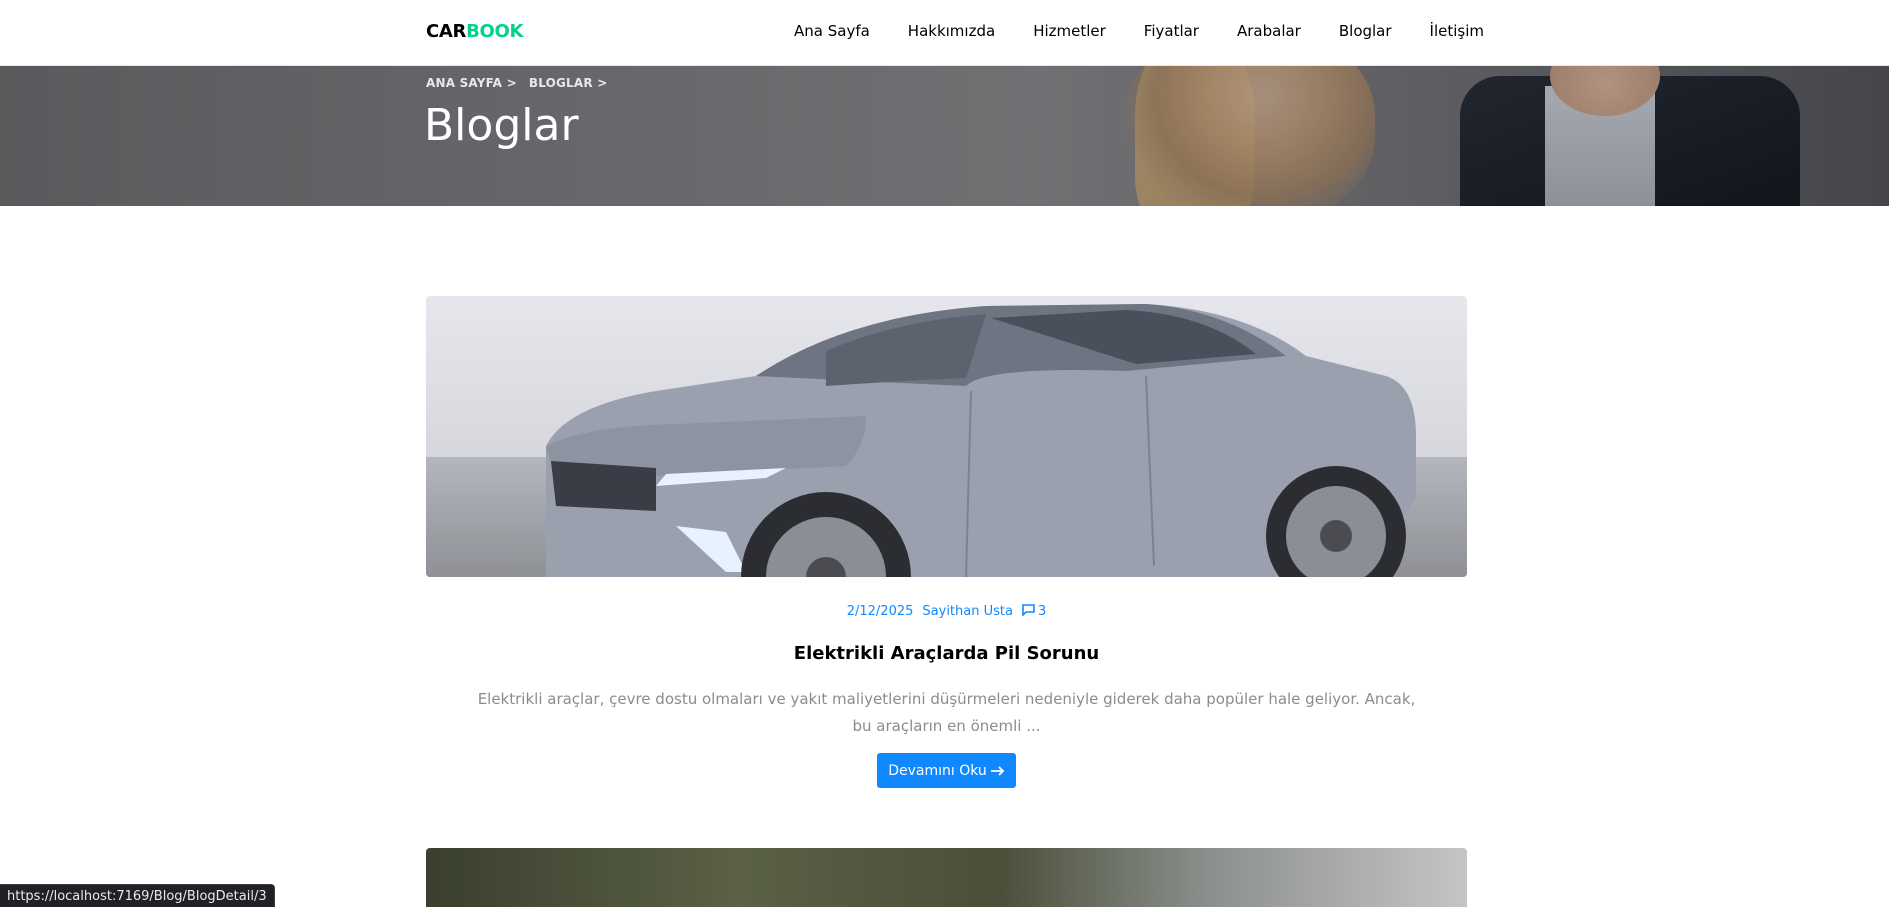  Describe the element at coordinates (997, 770) in the screenshot. I see `arrow-right-icon` at that location.